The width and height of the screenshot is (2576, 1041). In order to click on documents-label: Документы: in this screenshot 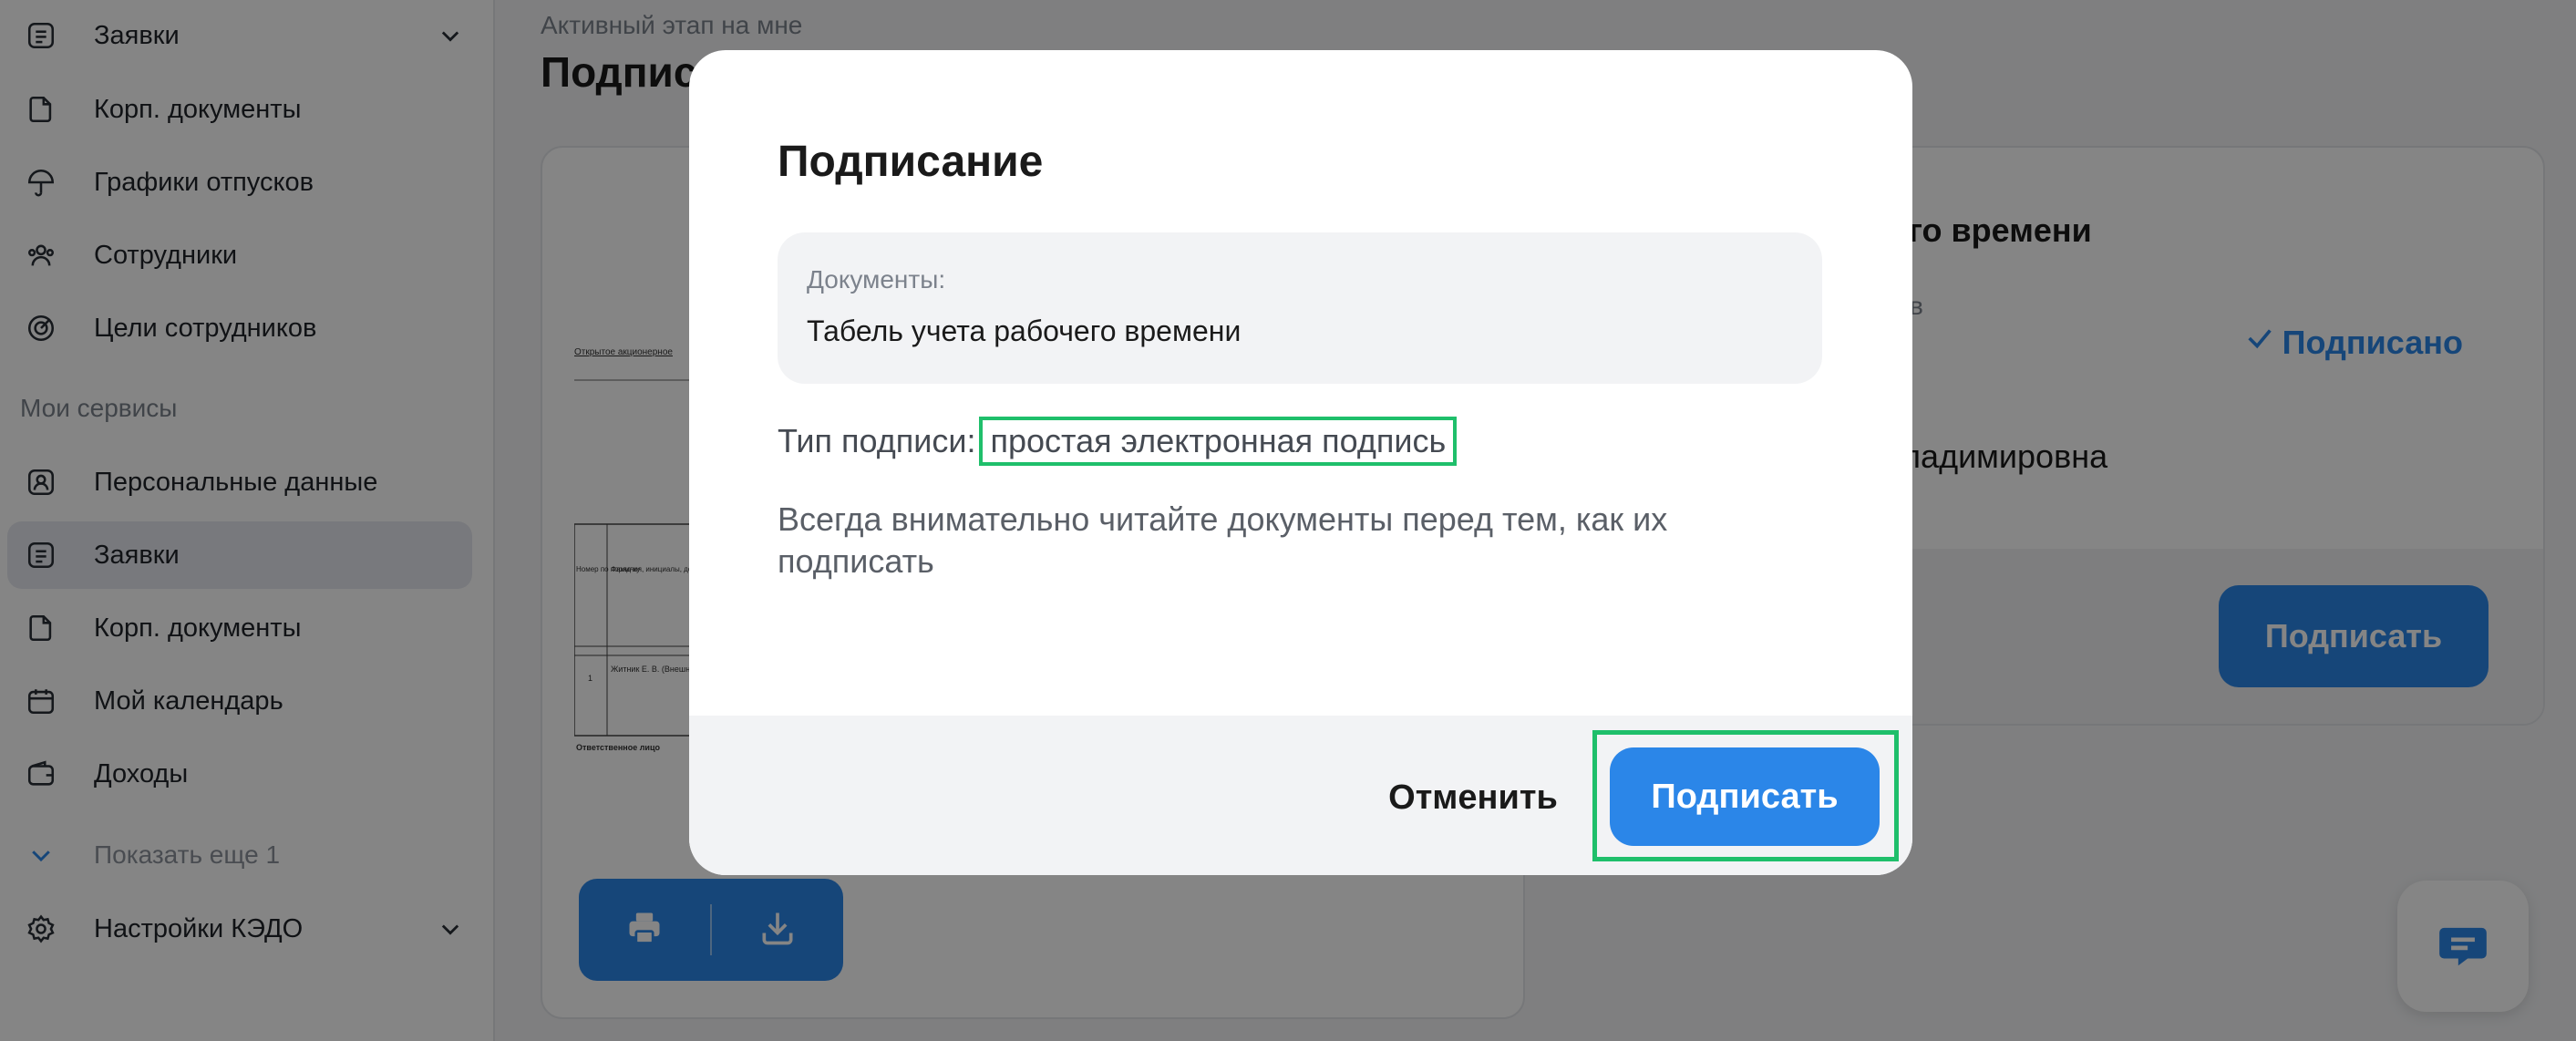, I will do `click(876, 279)`.